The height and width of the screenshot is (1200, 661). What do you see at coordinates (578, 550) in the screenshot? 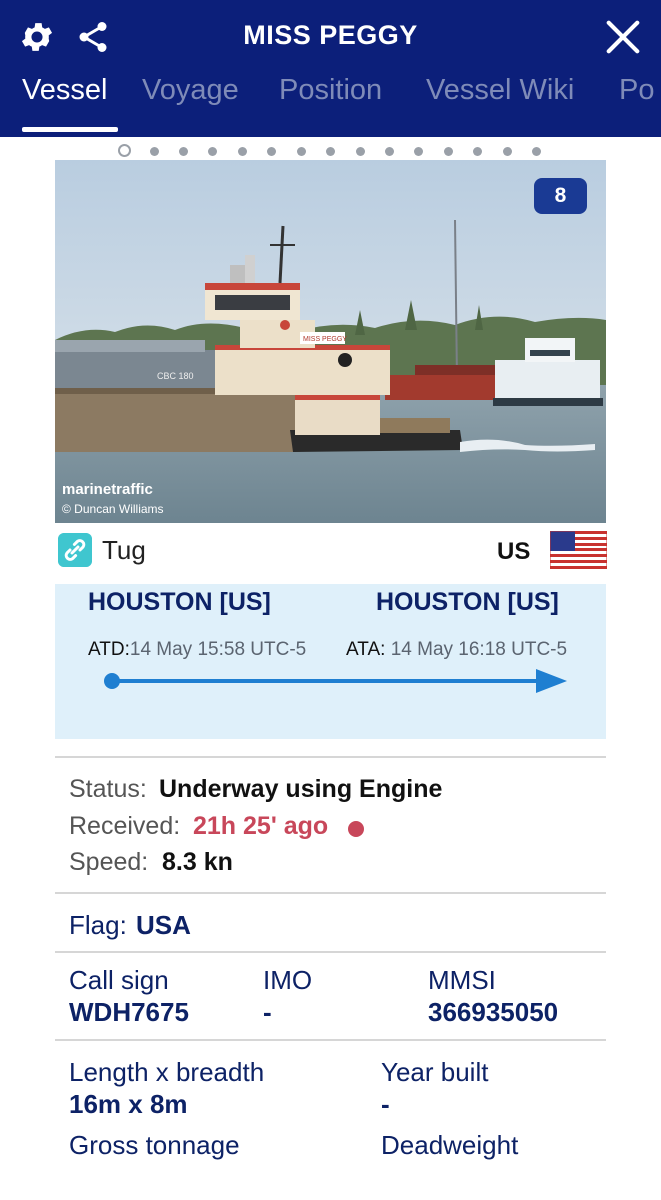
I see `us-flag-icon` at bounding box center [578, 550].